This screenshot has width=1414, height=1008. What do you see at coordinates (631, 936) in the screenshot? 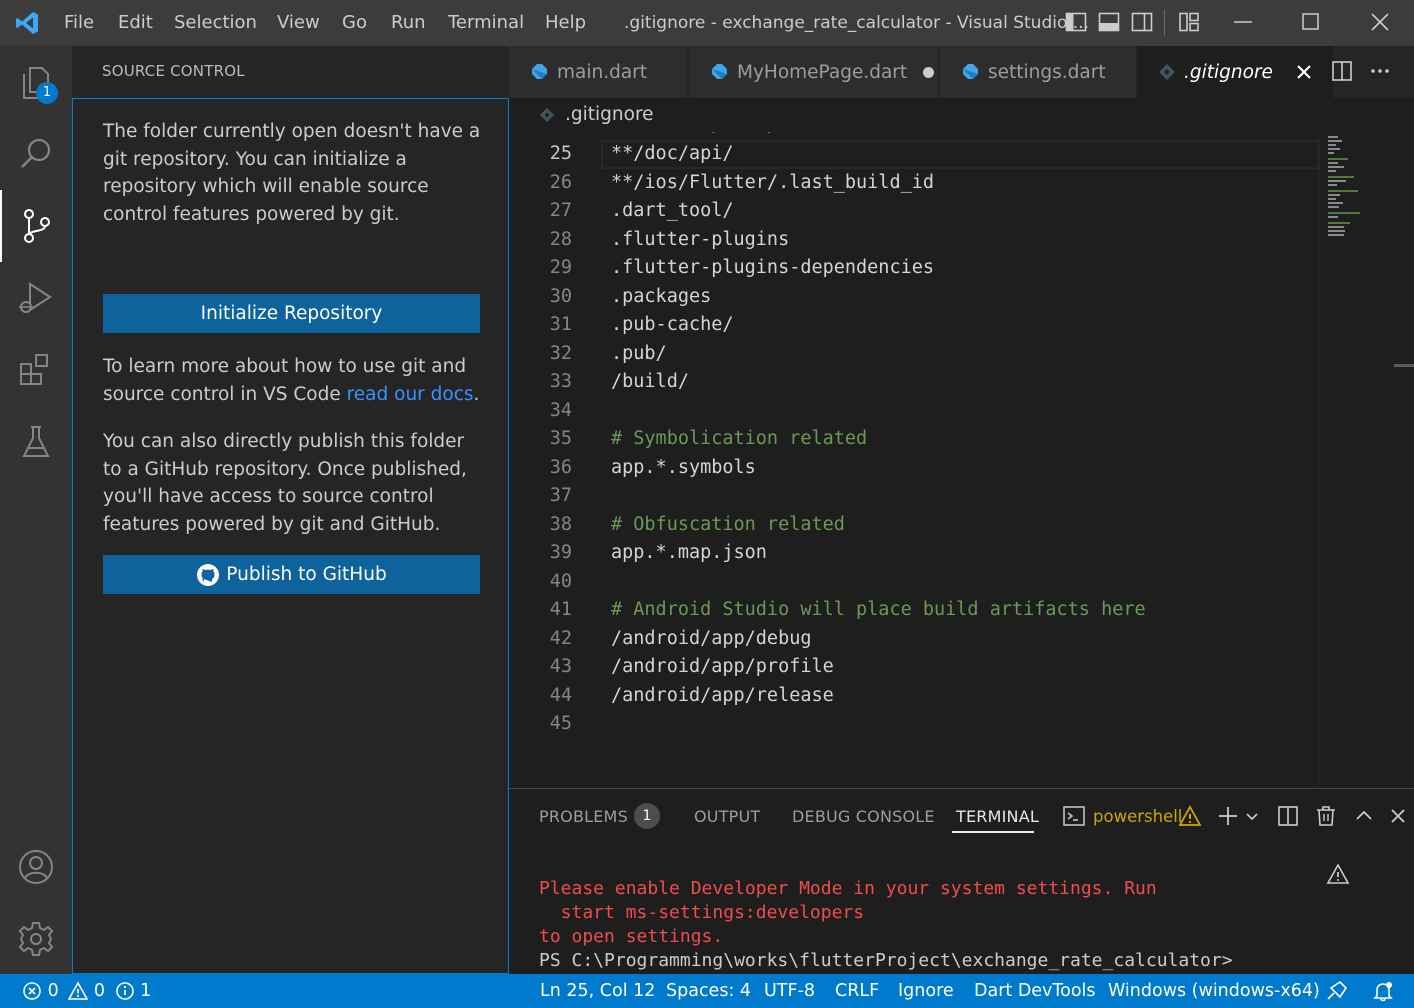
I see `terminal-line: to open settings.` at bounding box center [631, 936].